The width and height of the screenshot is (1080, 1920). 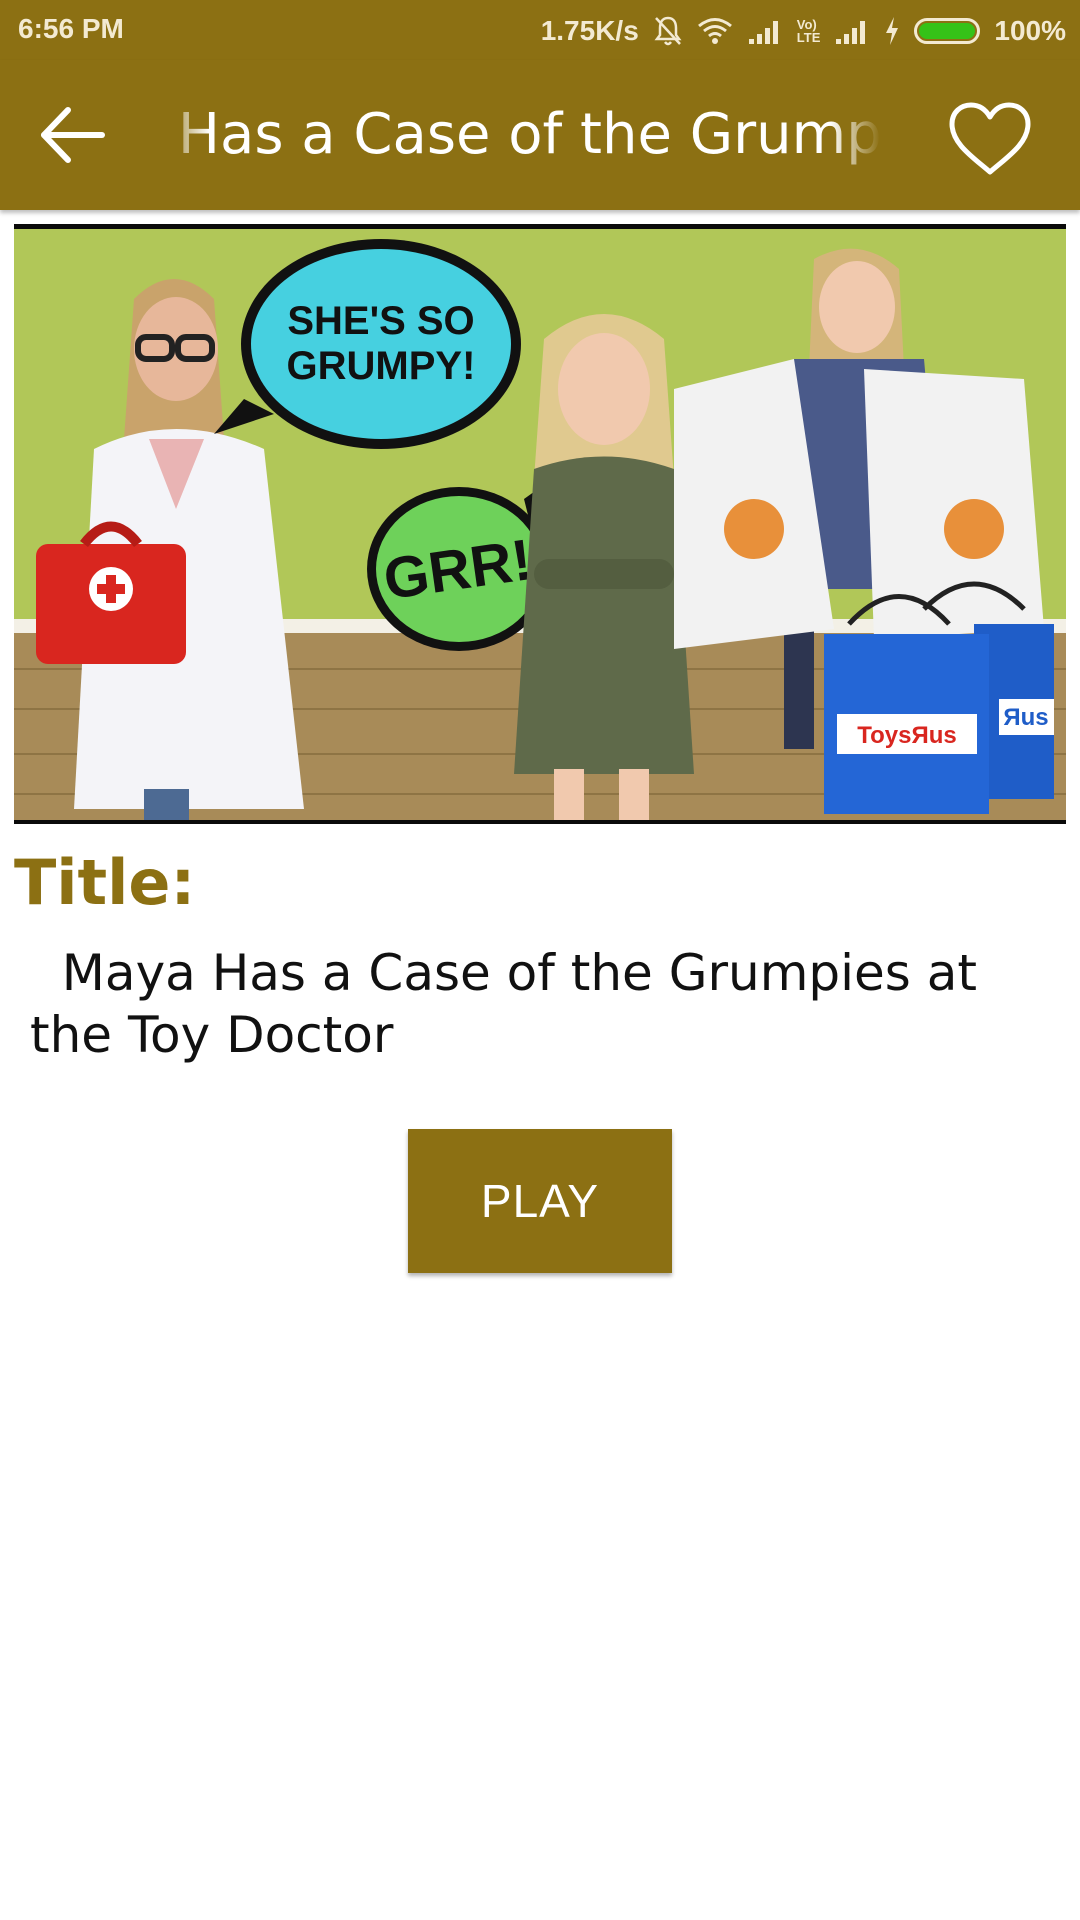 I want to click on title-fade-right, so click(x=855, y=136).